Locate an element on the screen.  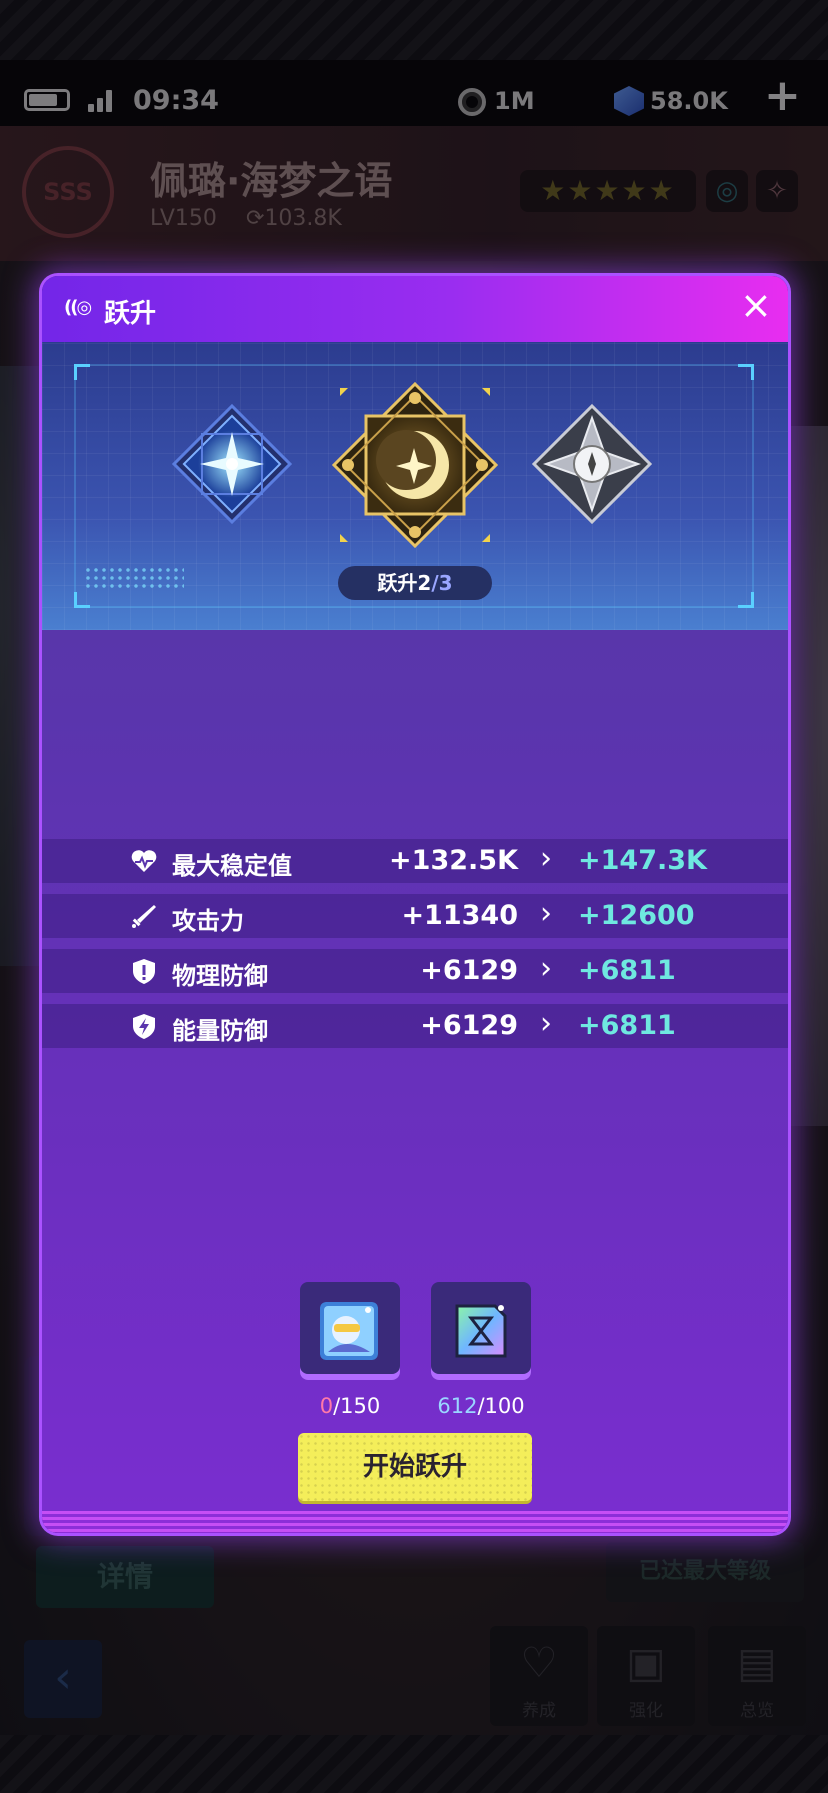
silver-compass-emblem-icon is located at coordinates (592, 464).